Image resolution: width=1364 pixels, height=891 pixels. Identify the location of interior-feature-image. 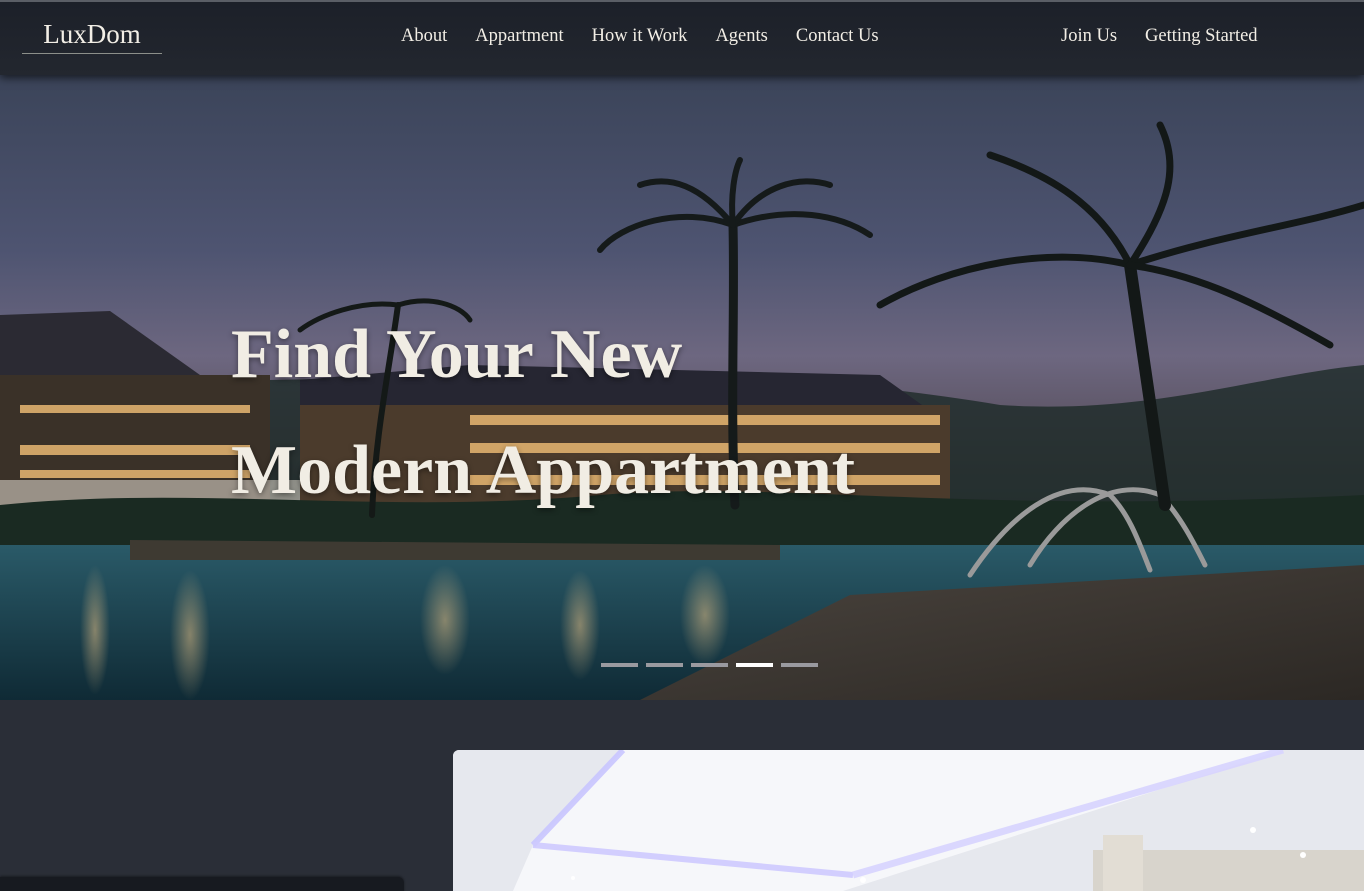
(908, 820).